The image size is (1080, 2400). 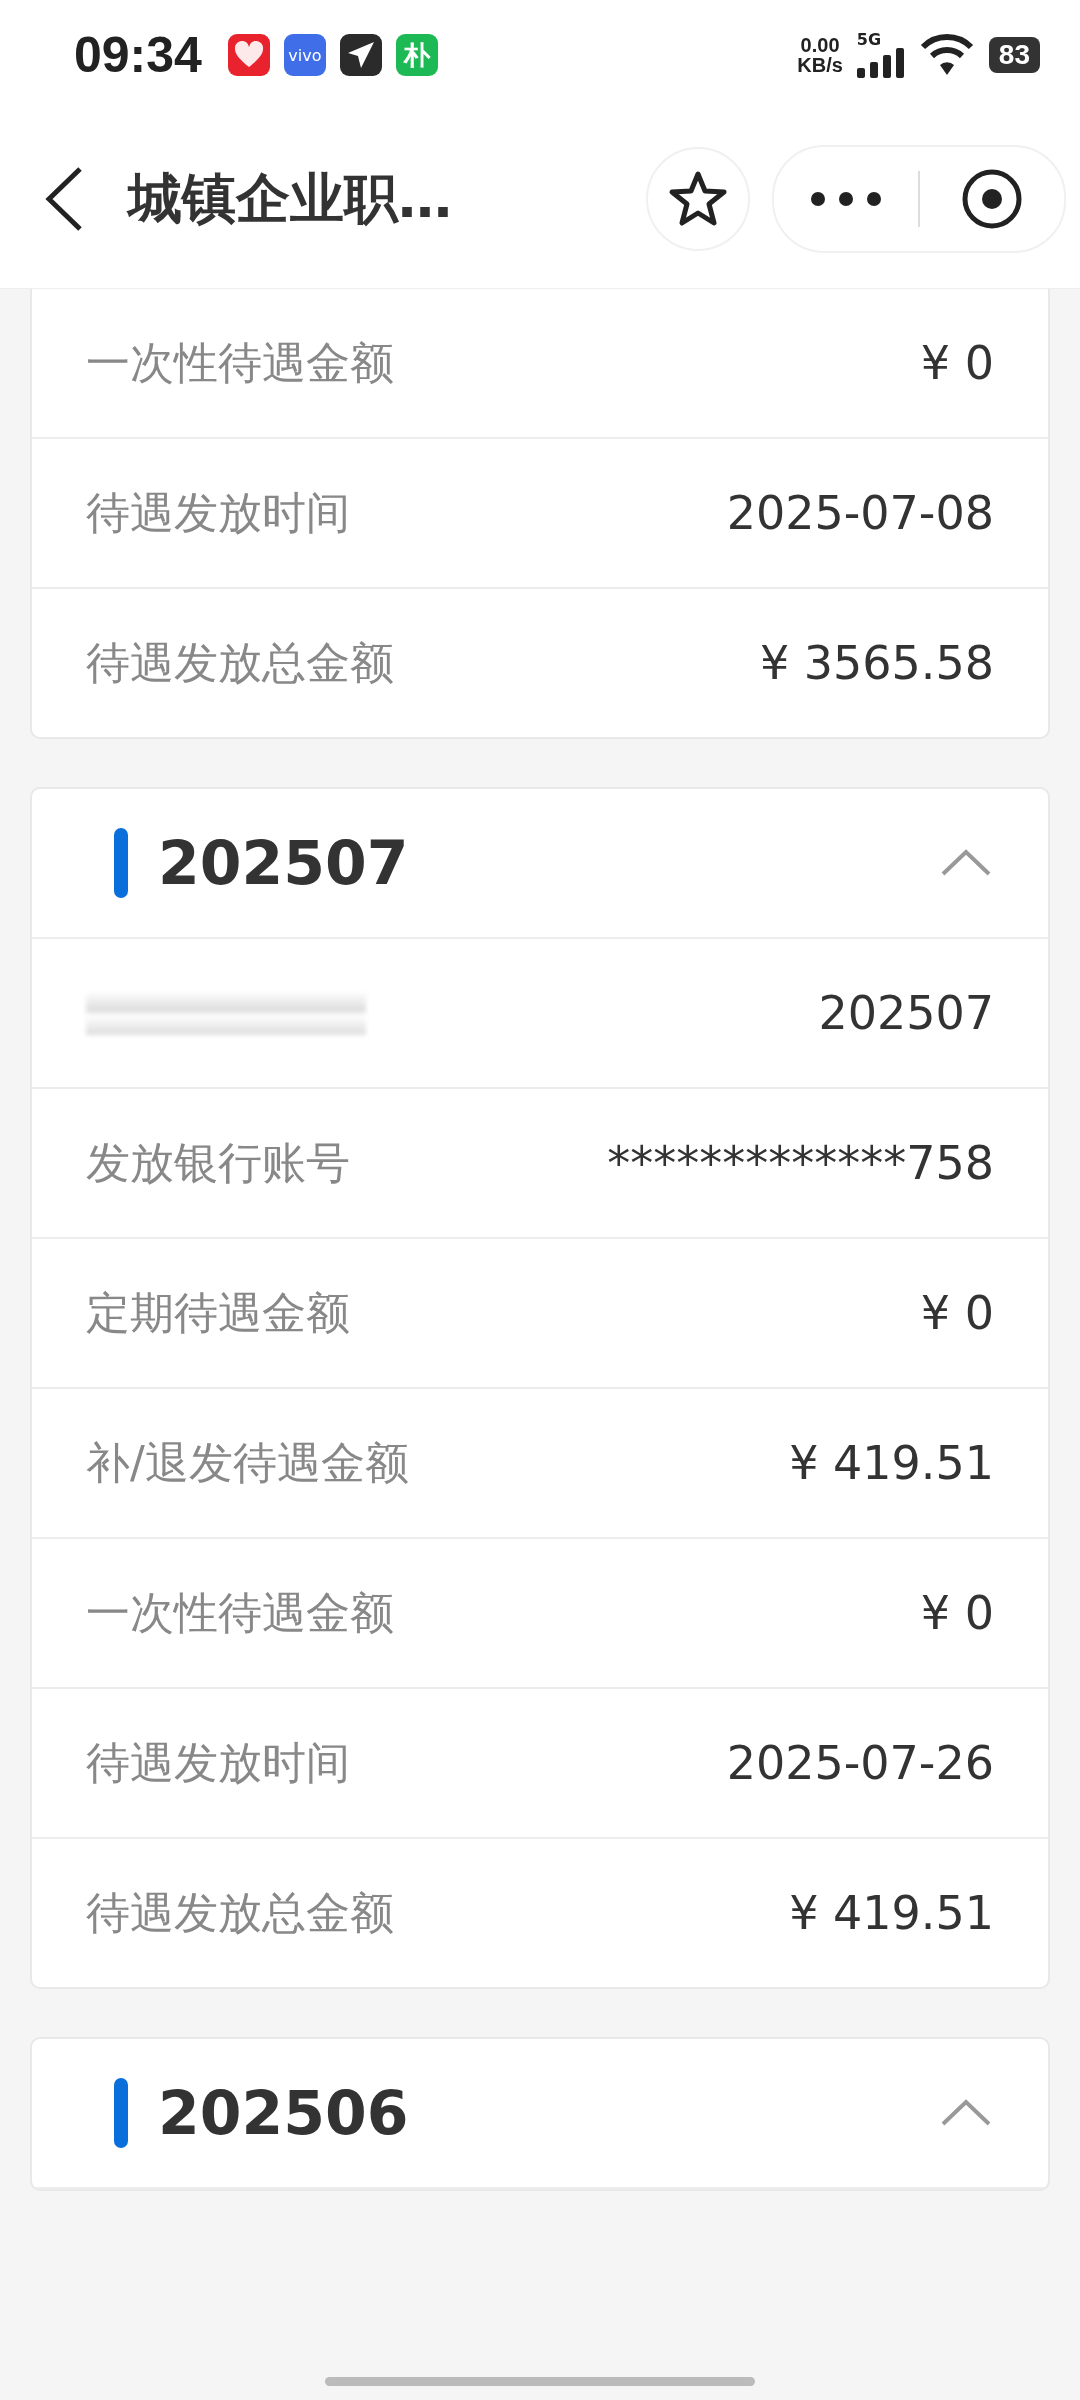 What do you see at coordinates (1014, 55) in the screenshot?
I see `battery-indicator: 83` at bounding box center [1014, 55].